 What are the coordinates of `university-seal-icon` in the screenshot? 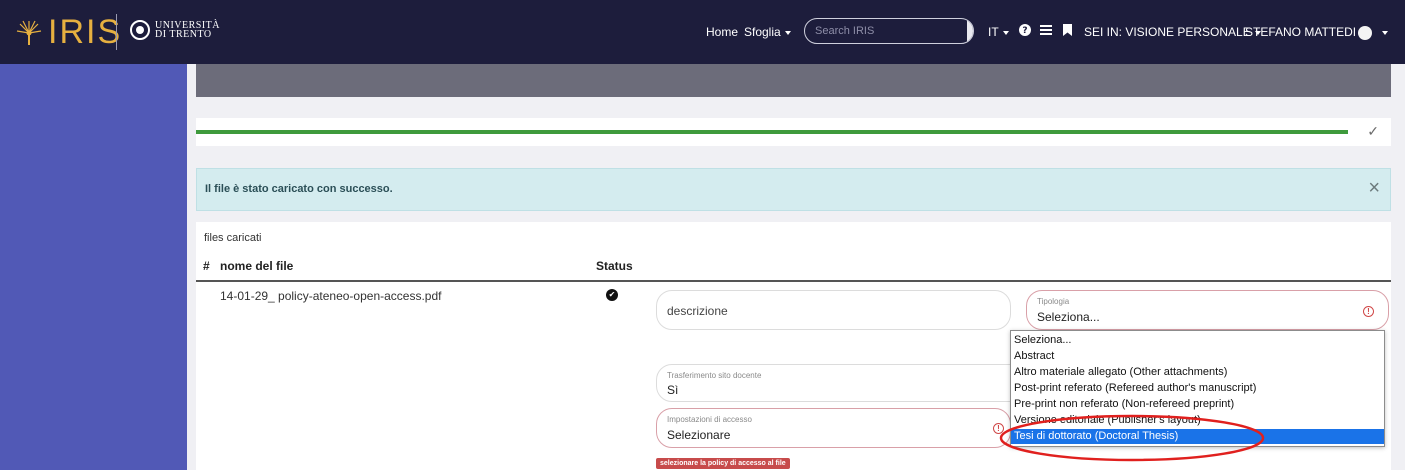 It's located at (140, 30).